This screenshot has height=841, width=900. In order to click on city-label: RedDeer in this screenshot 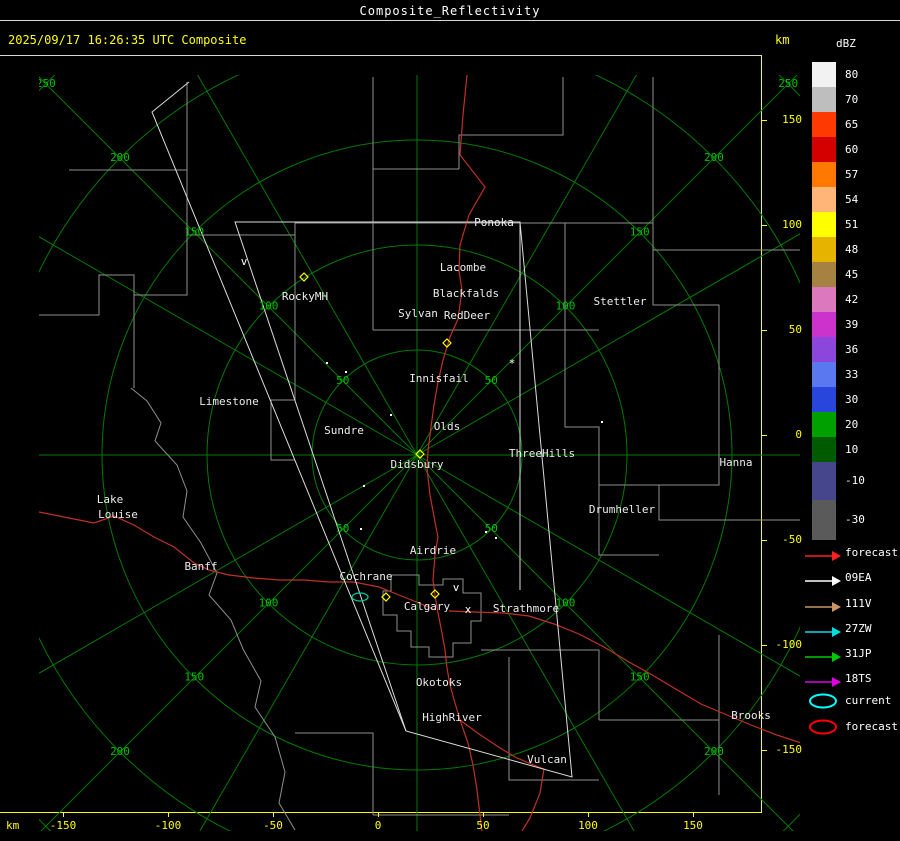, I will do `click(466, 315)`.